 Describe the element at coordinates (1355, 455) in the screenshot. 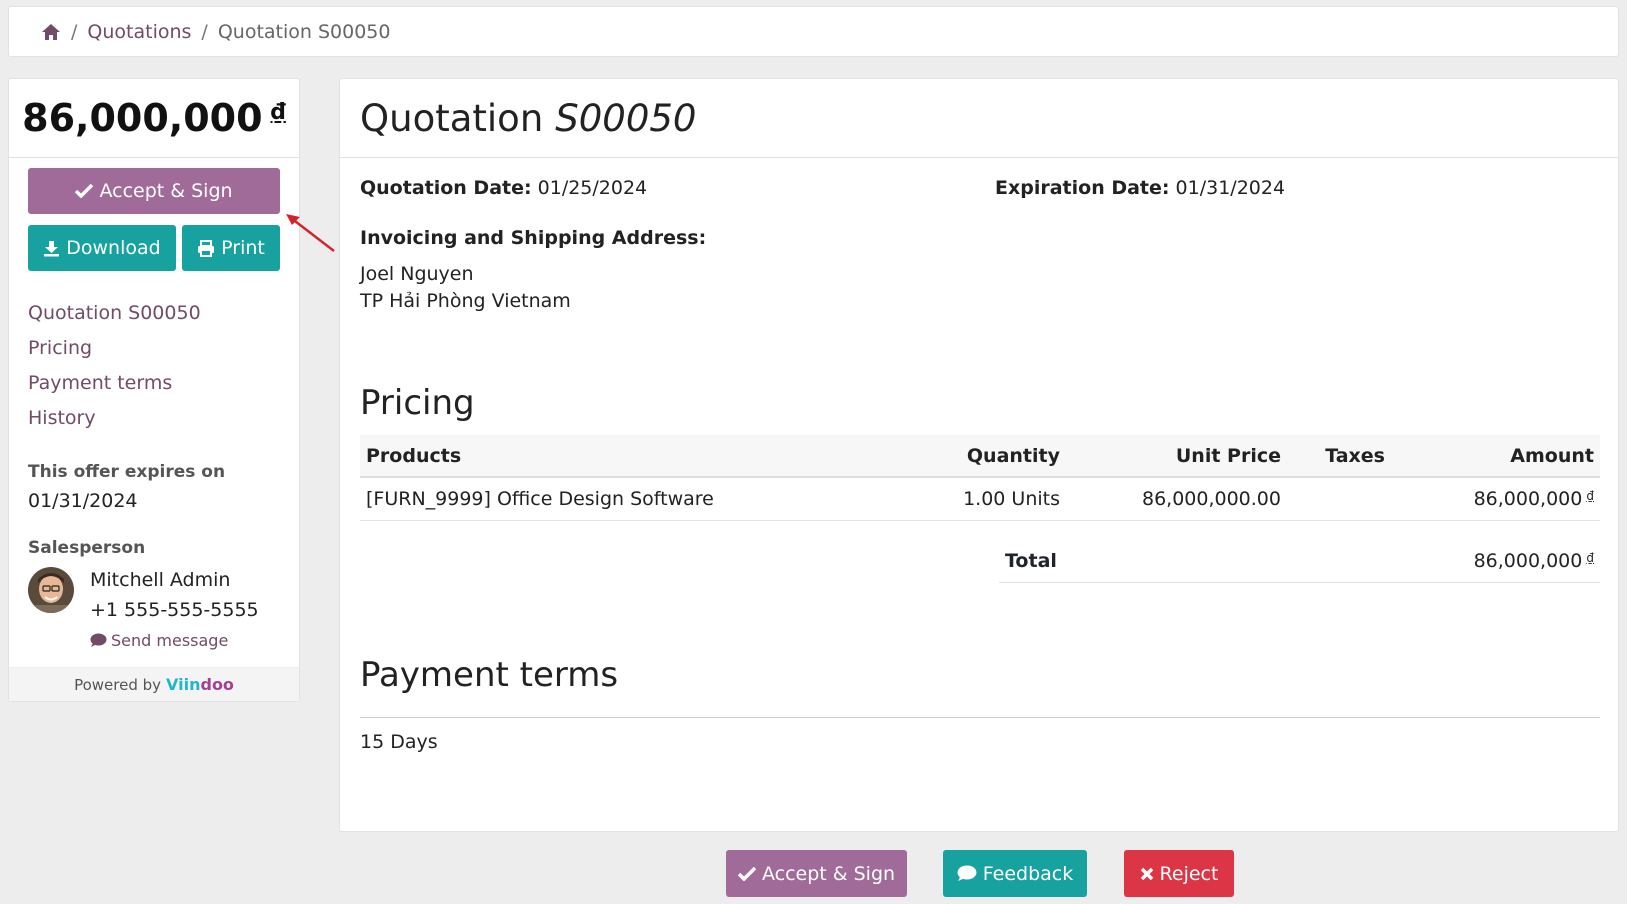

I see `header-taxes: Taxes` at that location.